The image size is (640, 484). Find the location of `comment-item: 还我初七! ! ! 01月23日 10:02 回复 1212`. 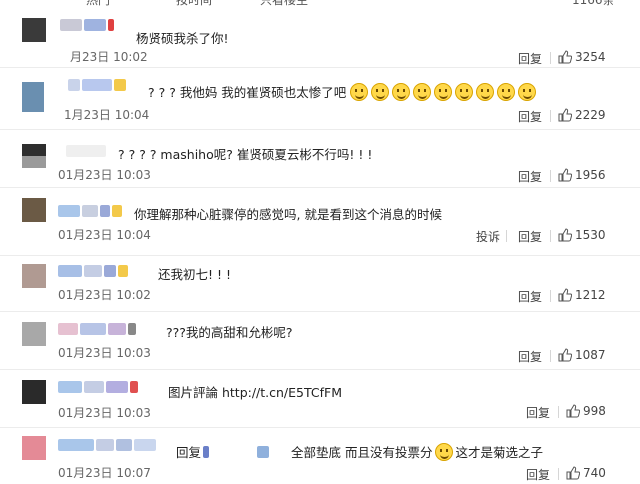

comment-item: 还我初七! ! ! 01月23日 10:02 回复 1212 is located at coordinates (320, 284).